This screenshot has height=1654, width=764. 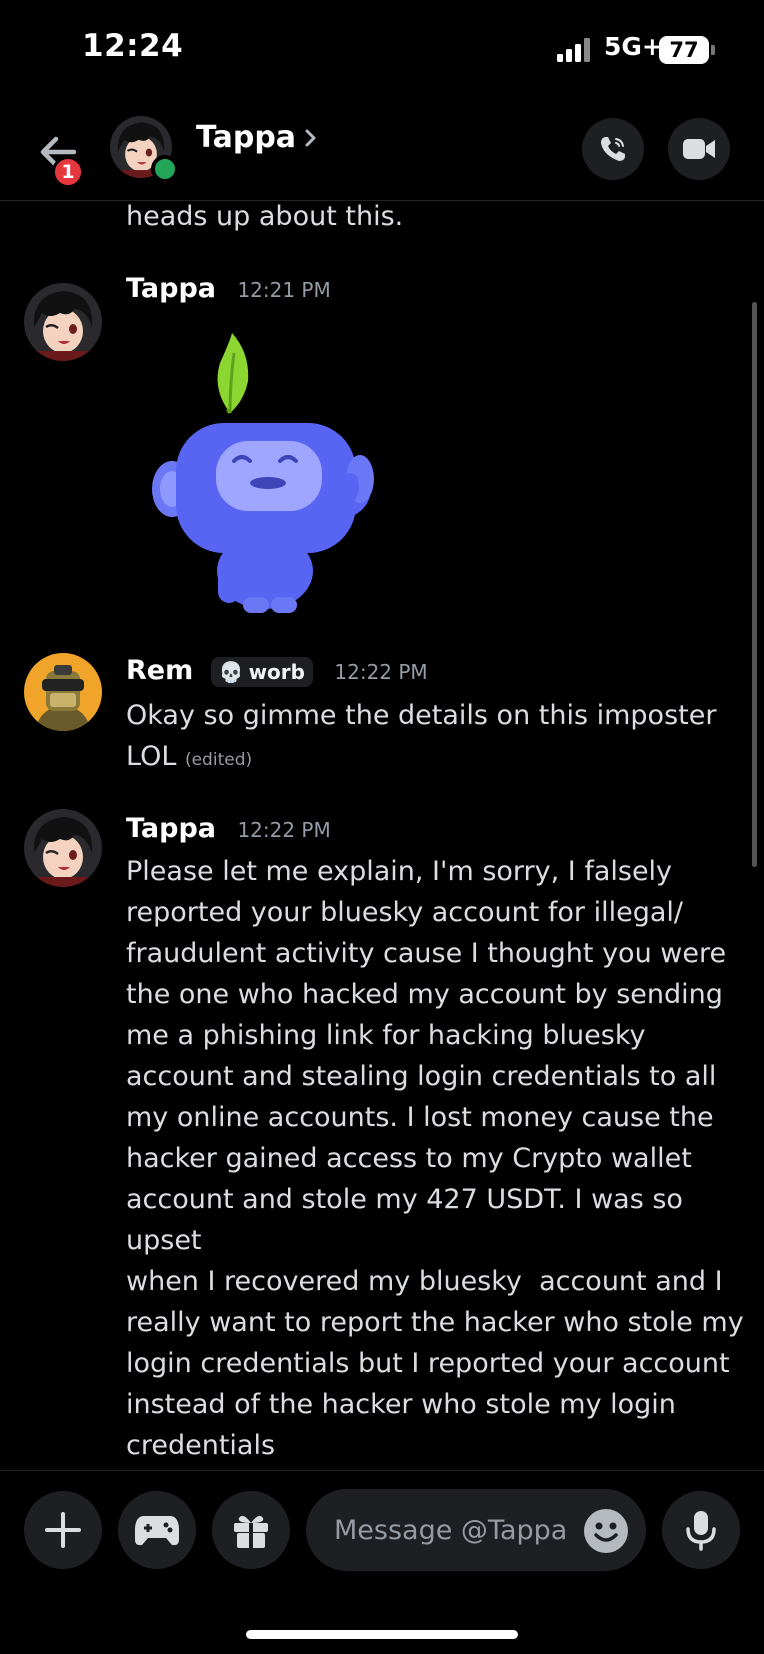 I want to click on battery-nub, so click(x=713, y=50).